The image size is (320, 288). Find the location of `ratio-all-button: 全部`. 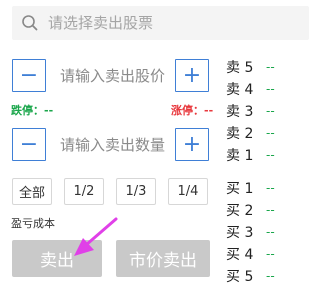

ratio-all-button: 全部 is located at coordinates (32, 191).